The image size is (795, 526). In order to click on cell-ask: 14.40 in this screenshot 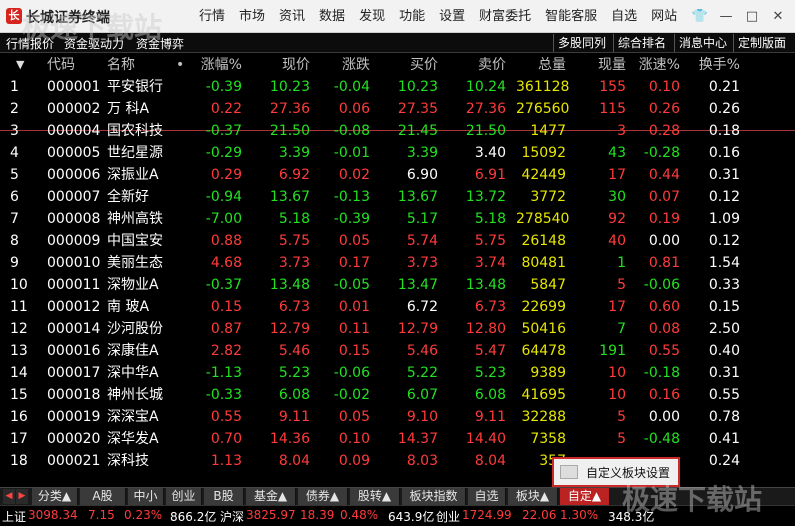, I will do `click(485, 439)`.